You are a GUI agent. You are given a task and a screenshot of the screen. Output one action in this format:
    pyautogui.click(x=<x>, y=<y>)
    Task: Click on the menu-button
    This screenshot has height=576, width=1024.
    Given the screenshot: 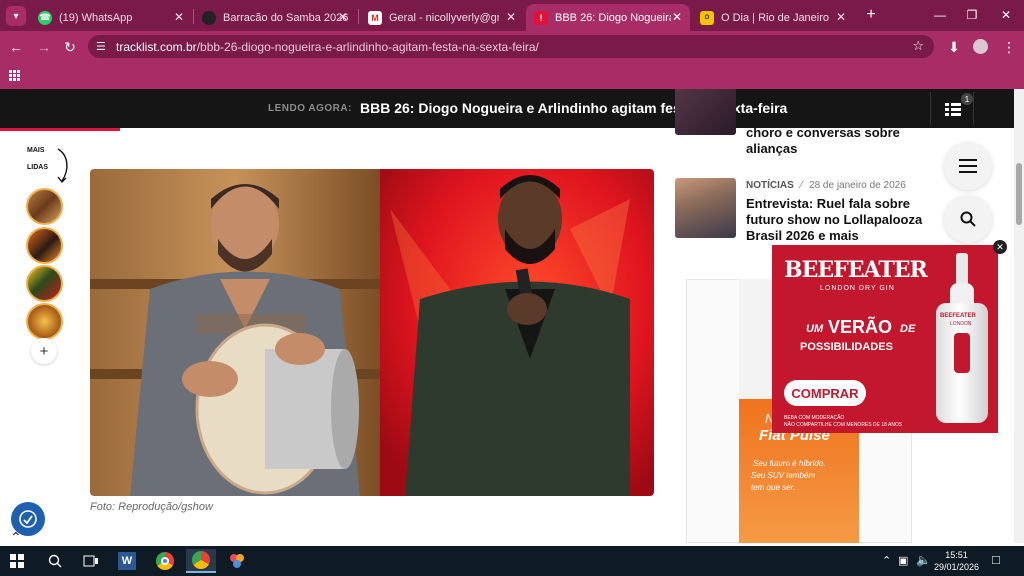 What is the action you would take?
    pyautogui.click(x=968, y=166)
    